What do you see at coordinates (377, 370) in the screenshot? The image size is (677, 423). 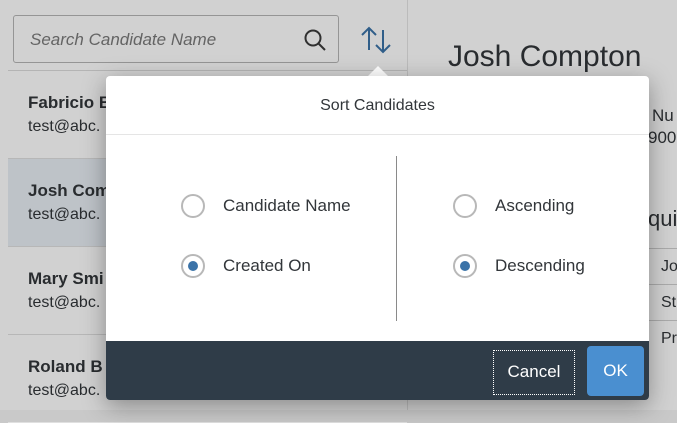 I see `dialog-footer: Cancel OK` at bounding box center [377, 370].